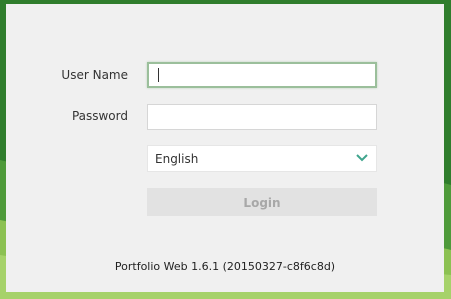 The image size is (451, 299). Describe the element at coordinates (225, 266) in the screenshot. I see `version-text: Portfolio Web 1.6.1 (20150327-c8f6c8d)` at that location.